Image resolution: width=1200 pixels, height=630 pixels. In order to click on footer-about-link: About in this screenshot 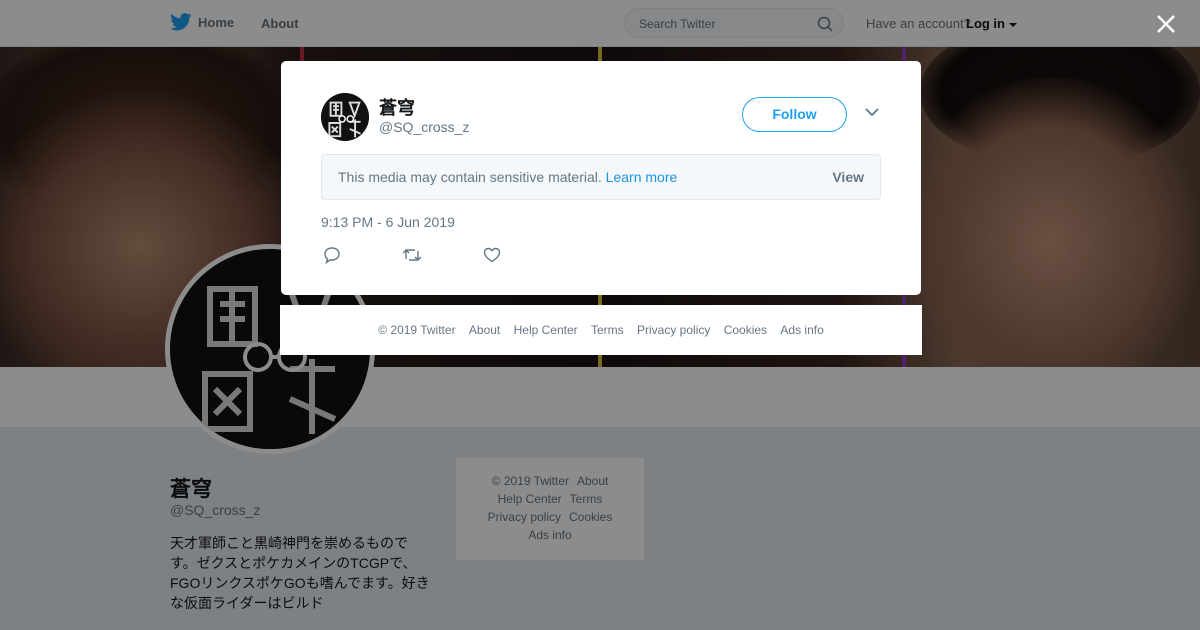, I will do `click(484, 330)`.